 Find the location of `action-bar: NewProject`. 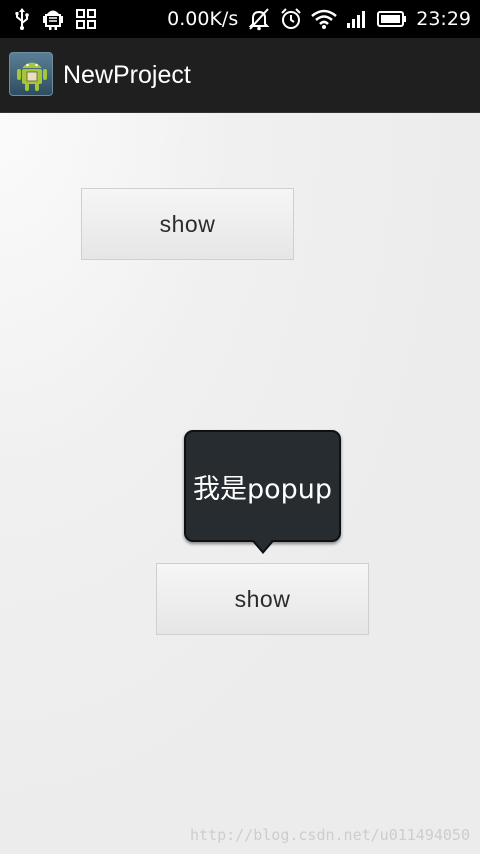

action-bar: NewProject is located at coordinates (240, 76).